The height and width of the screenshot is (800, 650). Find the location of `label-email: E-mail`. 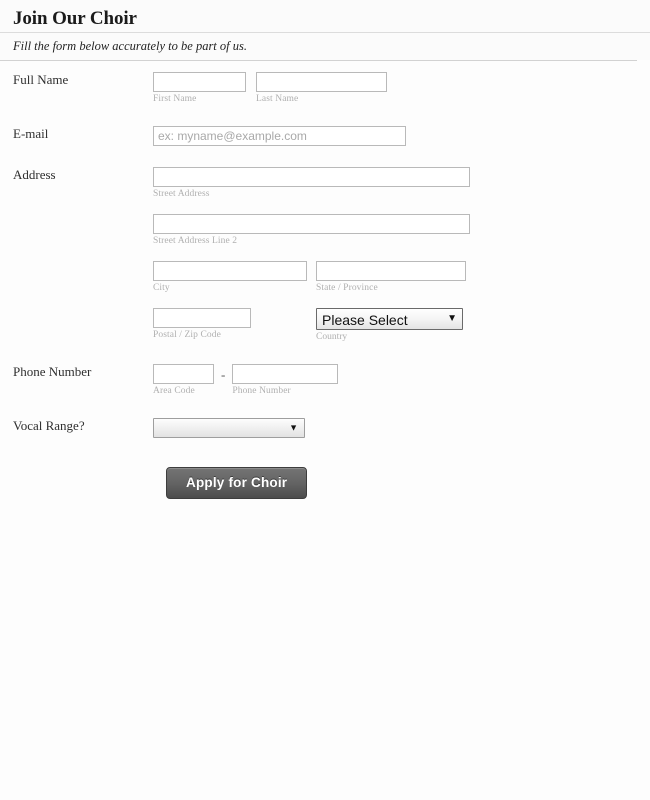

label-email: E-mail is located at coordinates (31, 133).